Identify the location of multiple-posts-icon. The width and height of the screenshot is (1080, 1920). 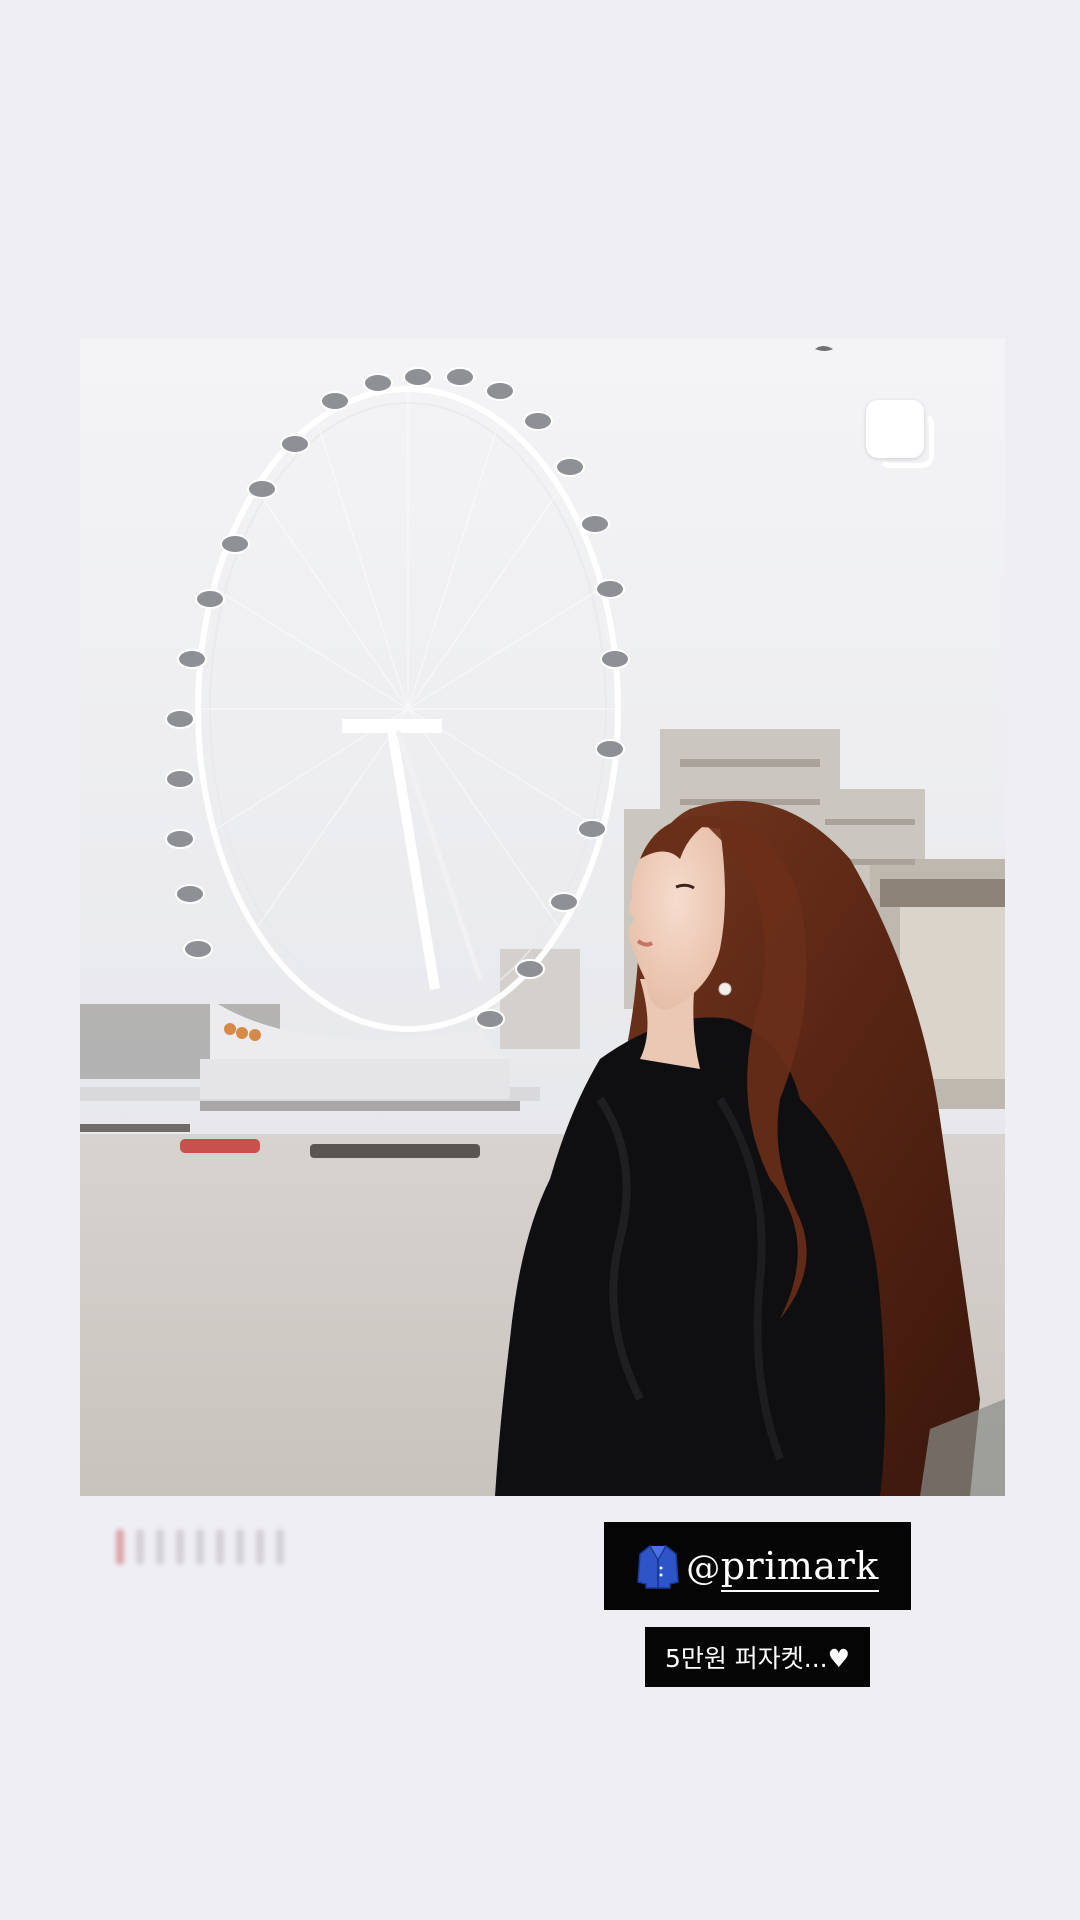
(904, 438).